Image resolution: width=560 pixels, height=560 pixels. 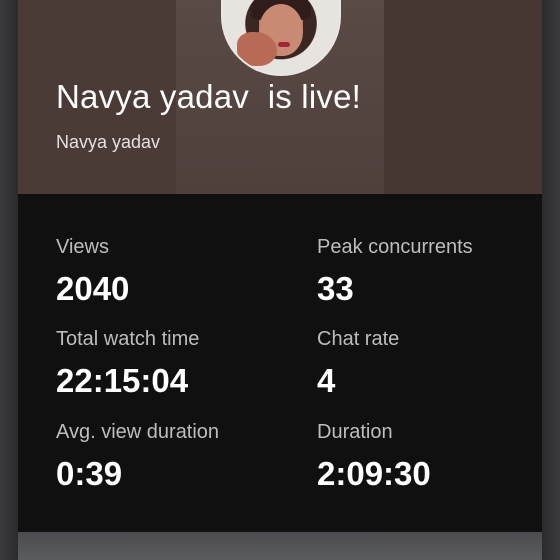 What do you see at coordinates (358, 339) in the screenshot?
I see `stat-label-chat-rate: Chat rate` at bounding box center [358, 339].